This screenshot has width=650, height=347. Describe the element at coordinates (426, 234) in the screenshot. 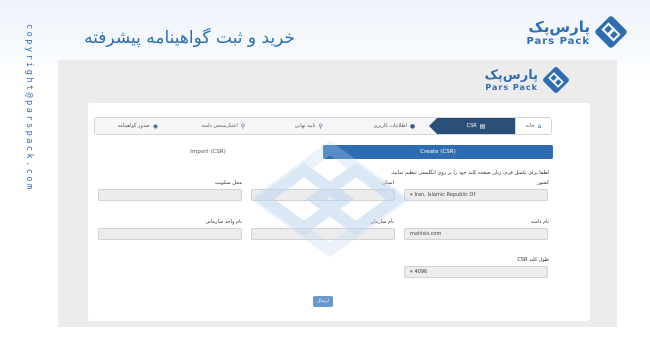

I see `domain-field-value: mahisis.com` at that location.